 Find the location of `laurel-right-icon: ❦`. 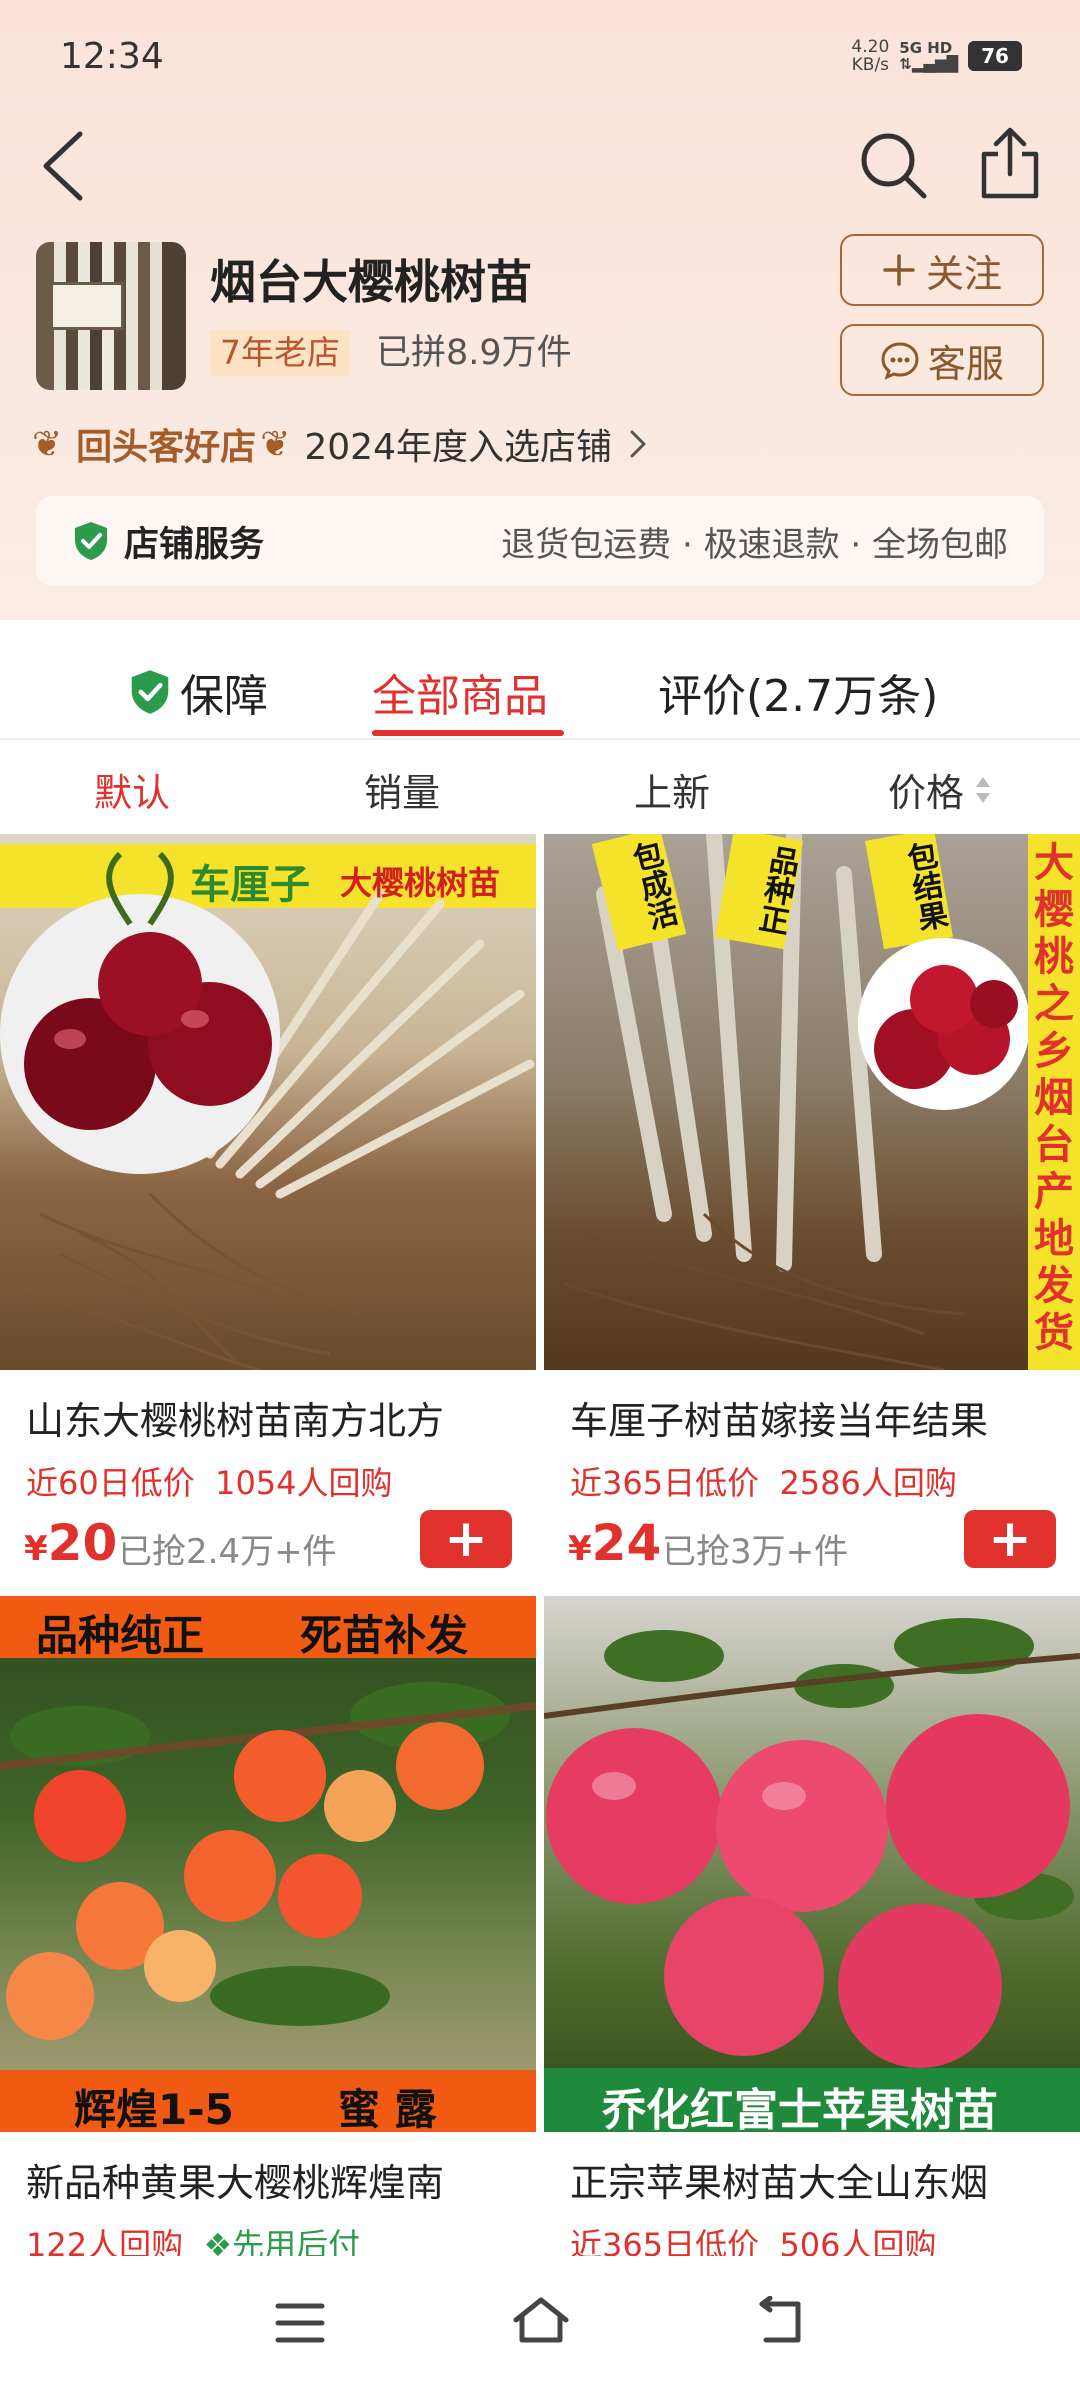

laurel-right-icon: ❦ is located at coordinates (275, 444).